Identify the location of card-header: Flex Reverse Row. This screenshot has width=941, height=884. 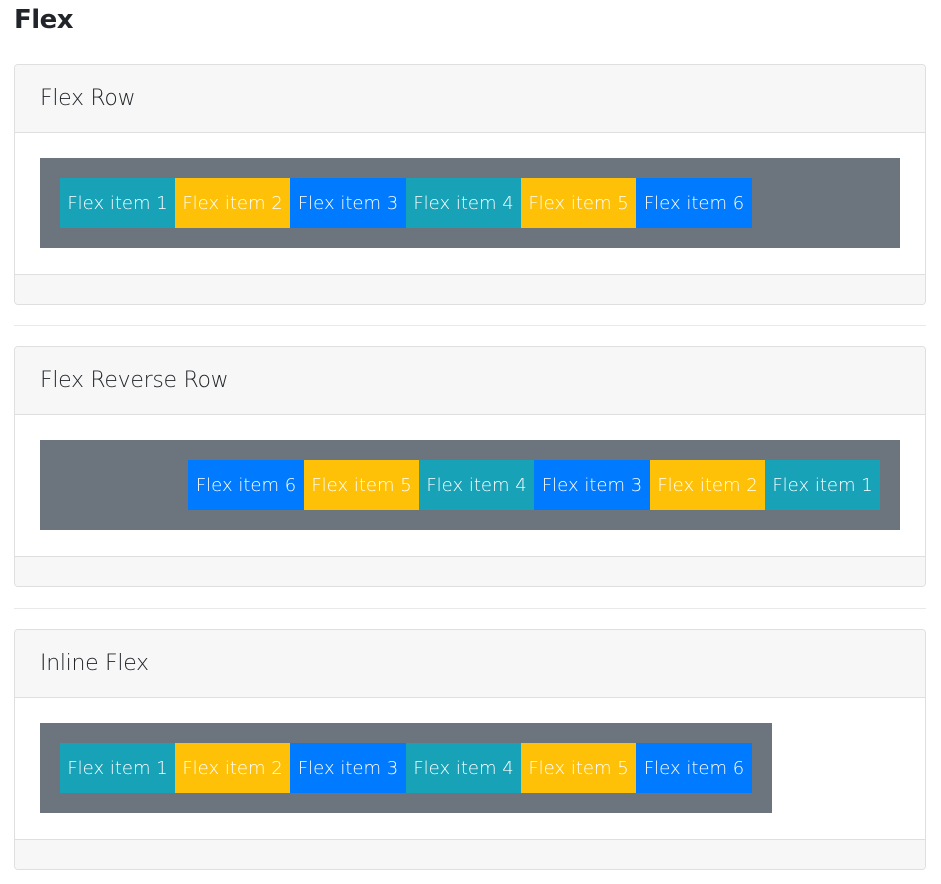
(470, 381).